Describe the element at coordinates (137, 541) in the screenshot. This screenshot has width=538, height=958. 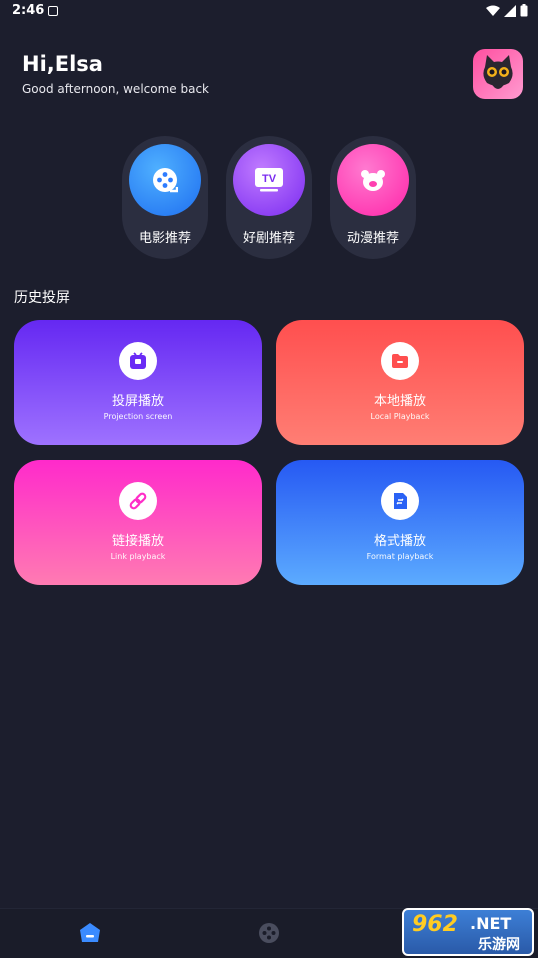
I see `link-playback-title: 链接播放` at that location.